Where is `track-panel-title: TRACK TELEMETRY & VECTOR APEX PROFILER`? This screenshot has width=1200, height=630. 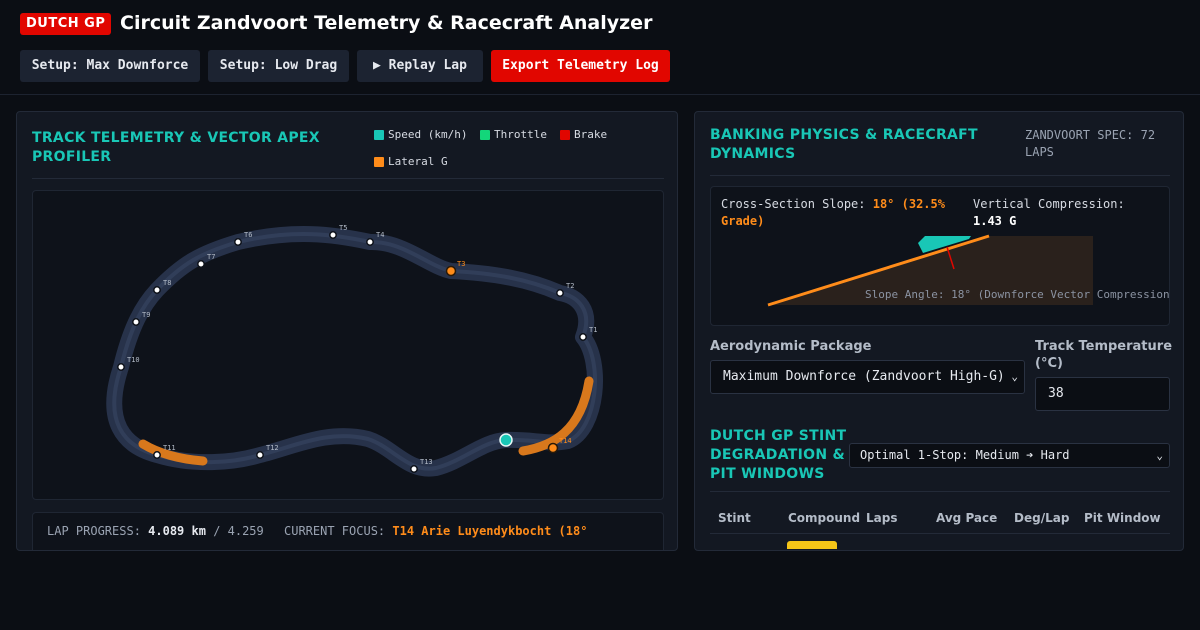
track-panel-title: TRACK TELEMETRY & VECTOR APEX PROFILER is located at coordinates (176, 147).